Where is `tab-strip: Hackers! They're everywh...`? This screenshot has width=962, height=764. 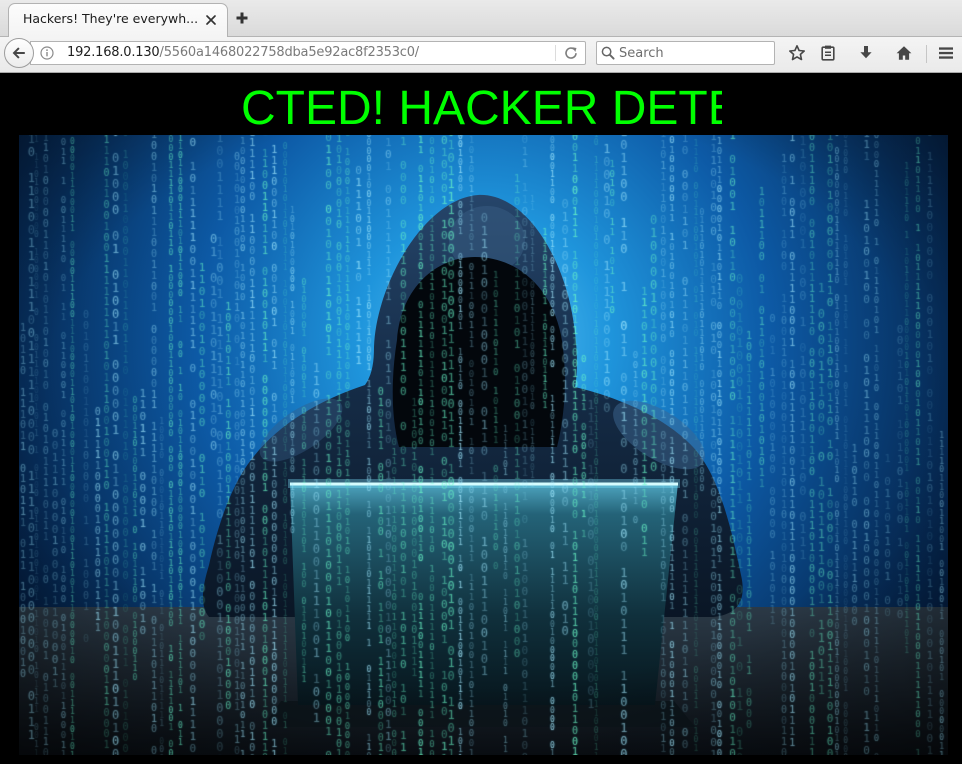
tab-strip: Hackers! They're everywh... is located at coordinates (481, 18).